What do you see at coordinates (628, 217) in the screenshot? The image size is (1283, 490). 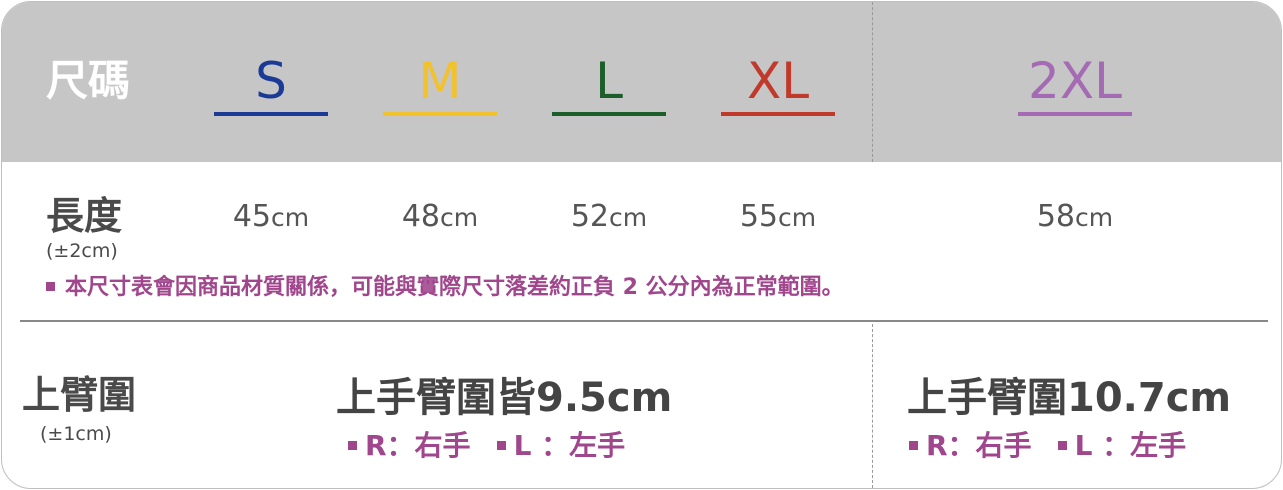 I see `length-value-l-unit: cm` at bounding box center [628, 217].